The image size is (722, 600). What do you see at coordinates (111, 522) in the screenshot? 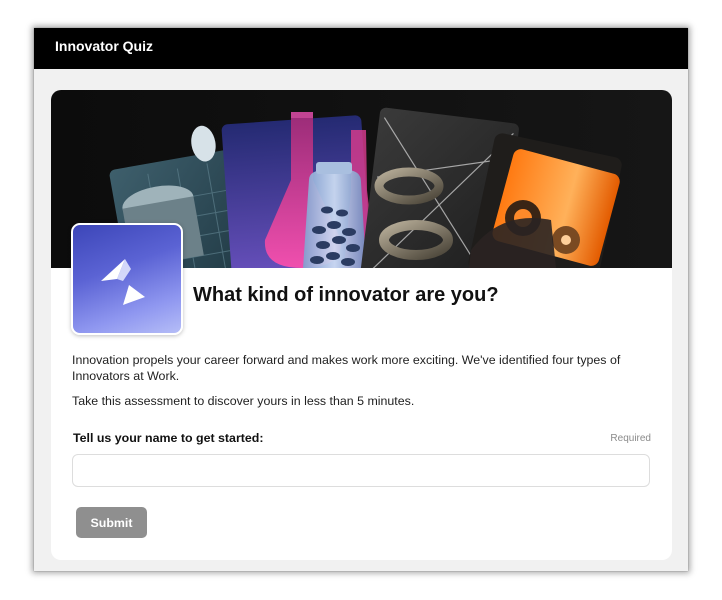
I see `submit-button: Submit` at bounding box center [111, 522].